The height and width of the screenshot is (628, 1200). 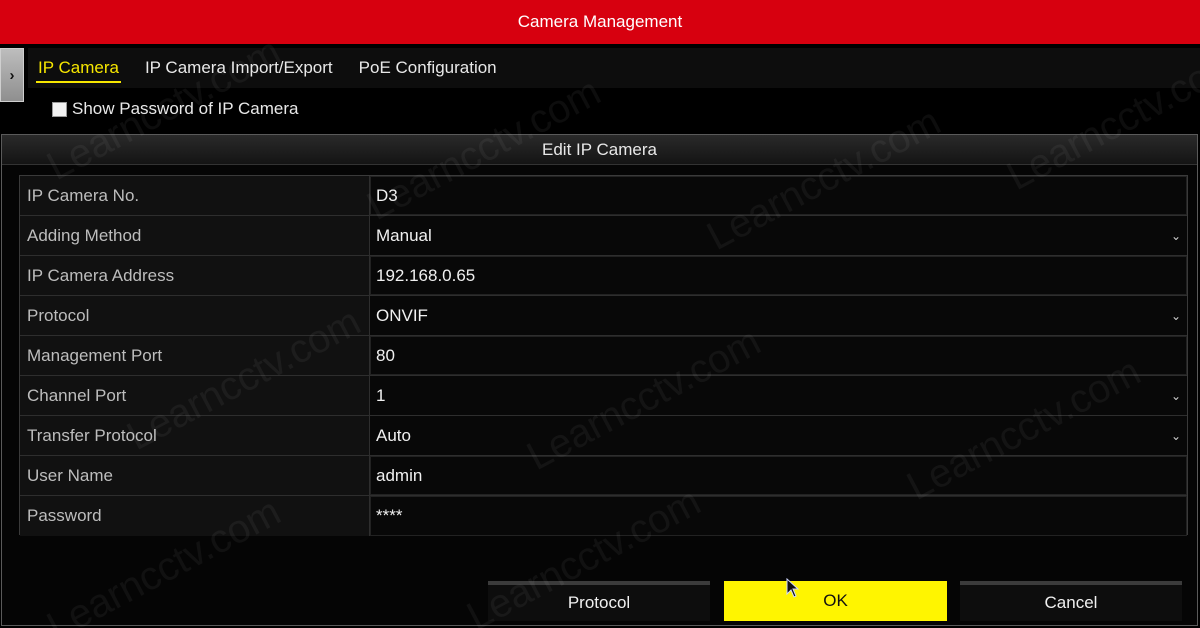 I want to click on form-row-ip-camera-address: IP Camera Address 192.168.0.65, so click(x=603, y=276).